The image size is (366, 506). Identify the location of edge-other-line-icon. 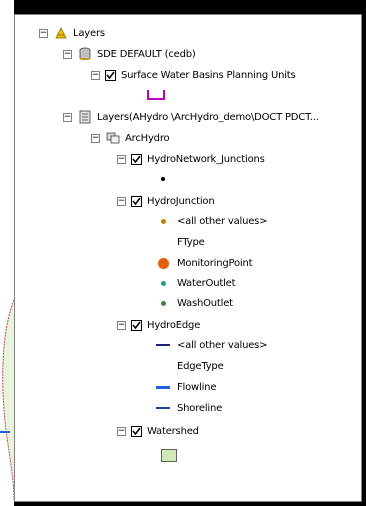
(163, 345).